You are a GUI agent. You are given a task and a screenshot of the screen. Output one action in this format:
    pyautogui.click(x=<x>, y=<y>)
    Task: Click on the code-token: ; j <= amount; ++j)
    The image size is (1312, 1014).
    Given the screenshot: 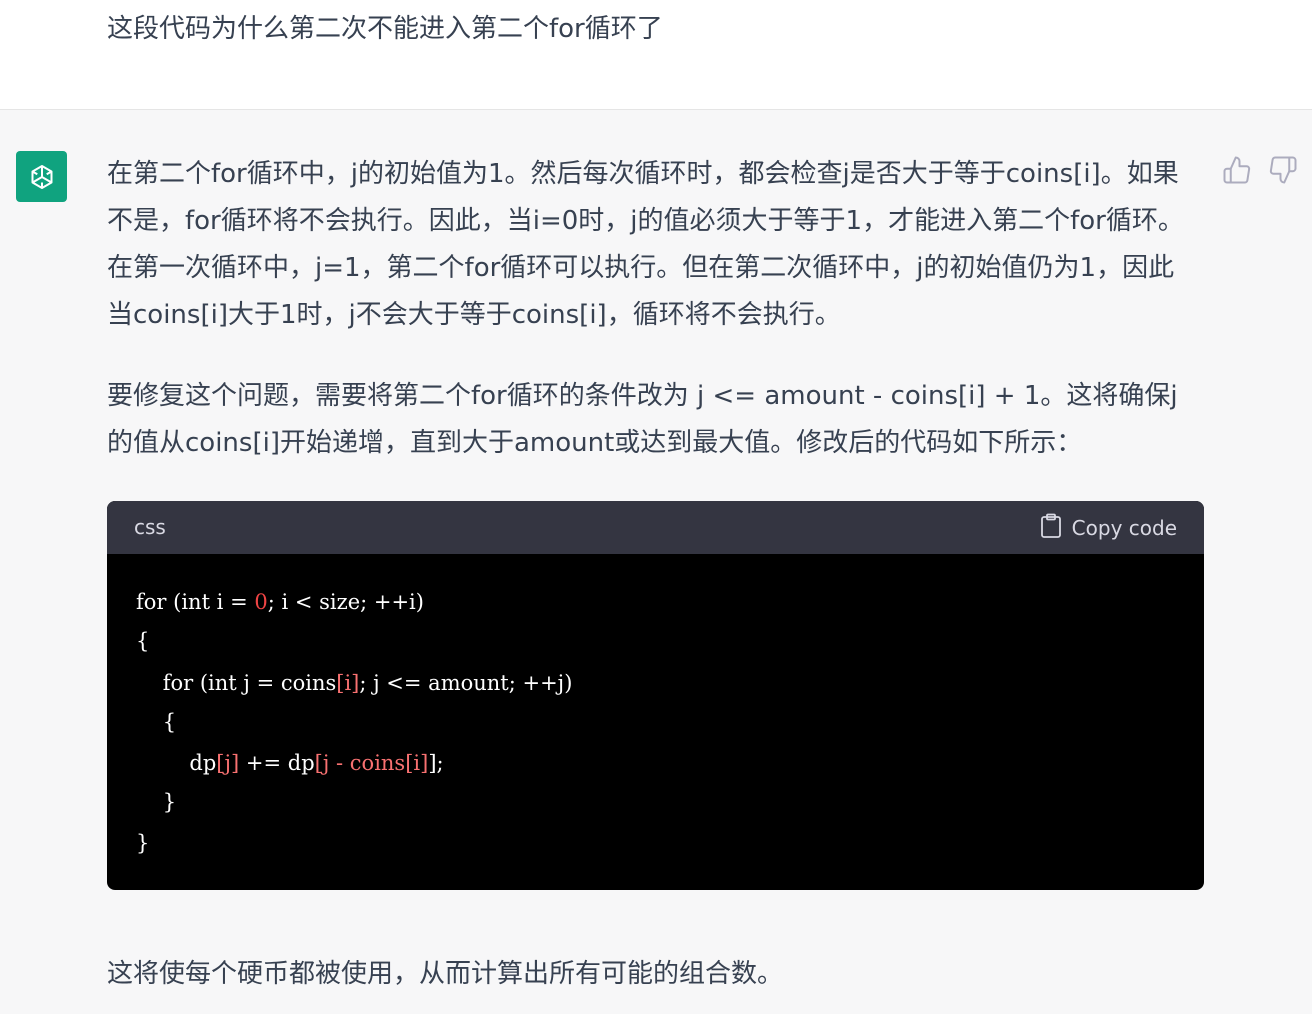 What is the action you would take?
    pyautogui.click(x=466, y=683)
    